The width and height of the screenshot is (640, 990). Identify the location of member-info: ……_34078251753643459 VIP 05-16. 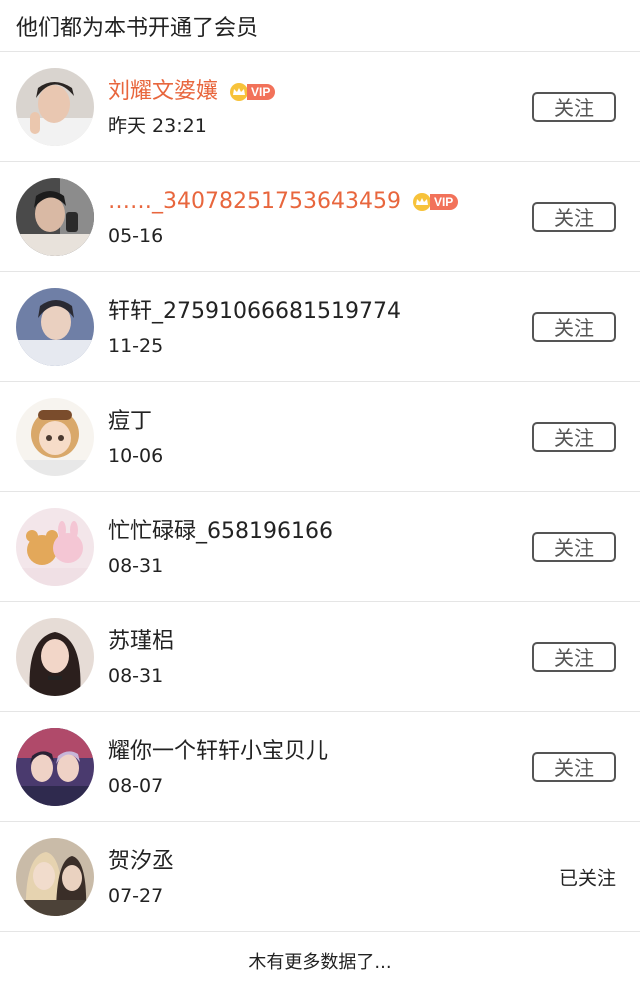
(283, 217).